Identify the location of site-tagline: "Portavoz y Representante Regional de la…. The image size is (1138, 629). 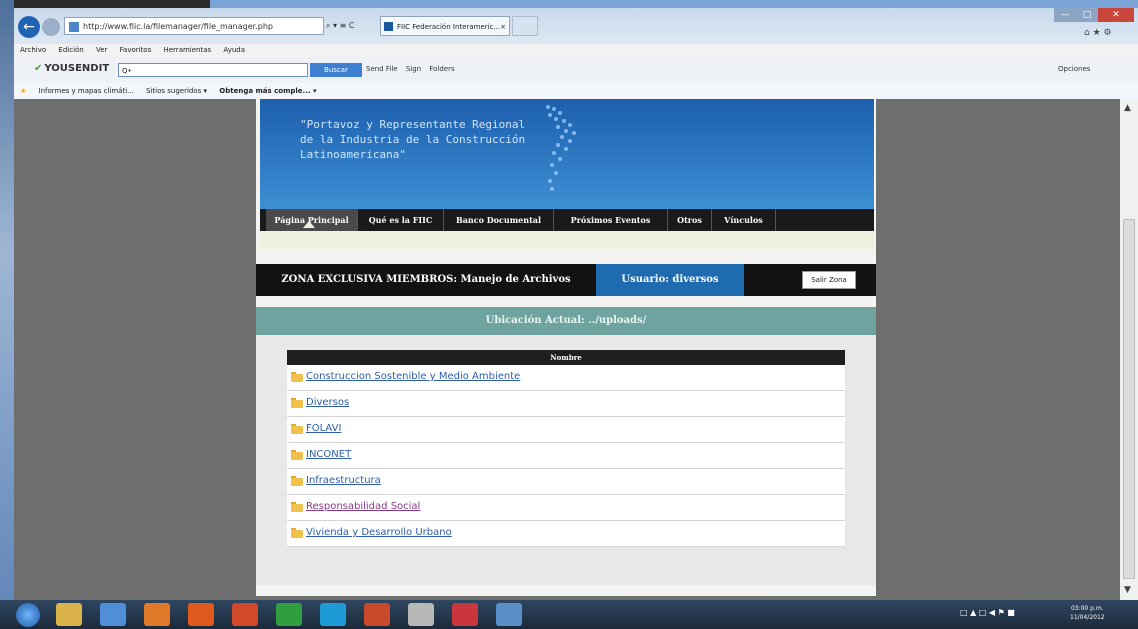
(413, 139).